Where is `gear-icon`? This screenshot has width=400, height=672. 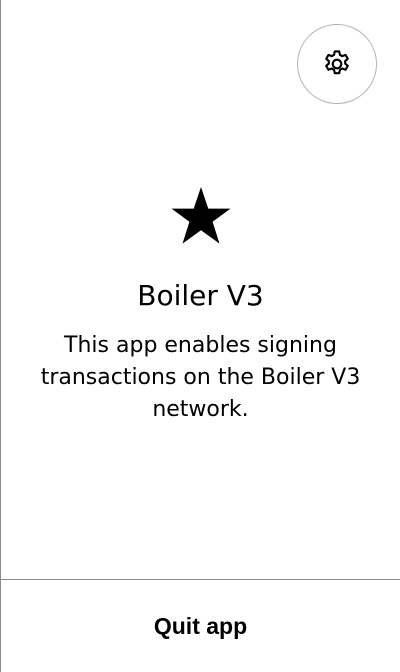 gear-icon is located at coordinates (337, 62).